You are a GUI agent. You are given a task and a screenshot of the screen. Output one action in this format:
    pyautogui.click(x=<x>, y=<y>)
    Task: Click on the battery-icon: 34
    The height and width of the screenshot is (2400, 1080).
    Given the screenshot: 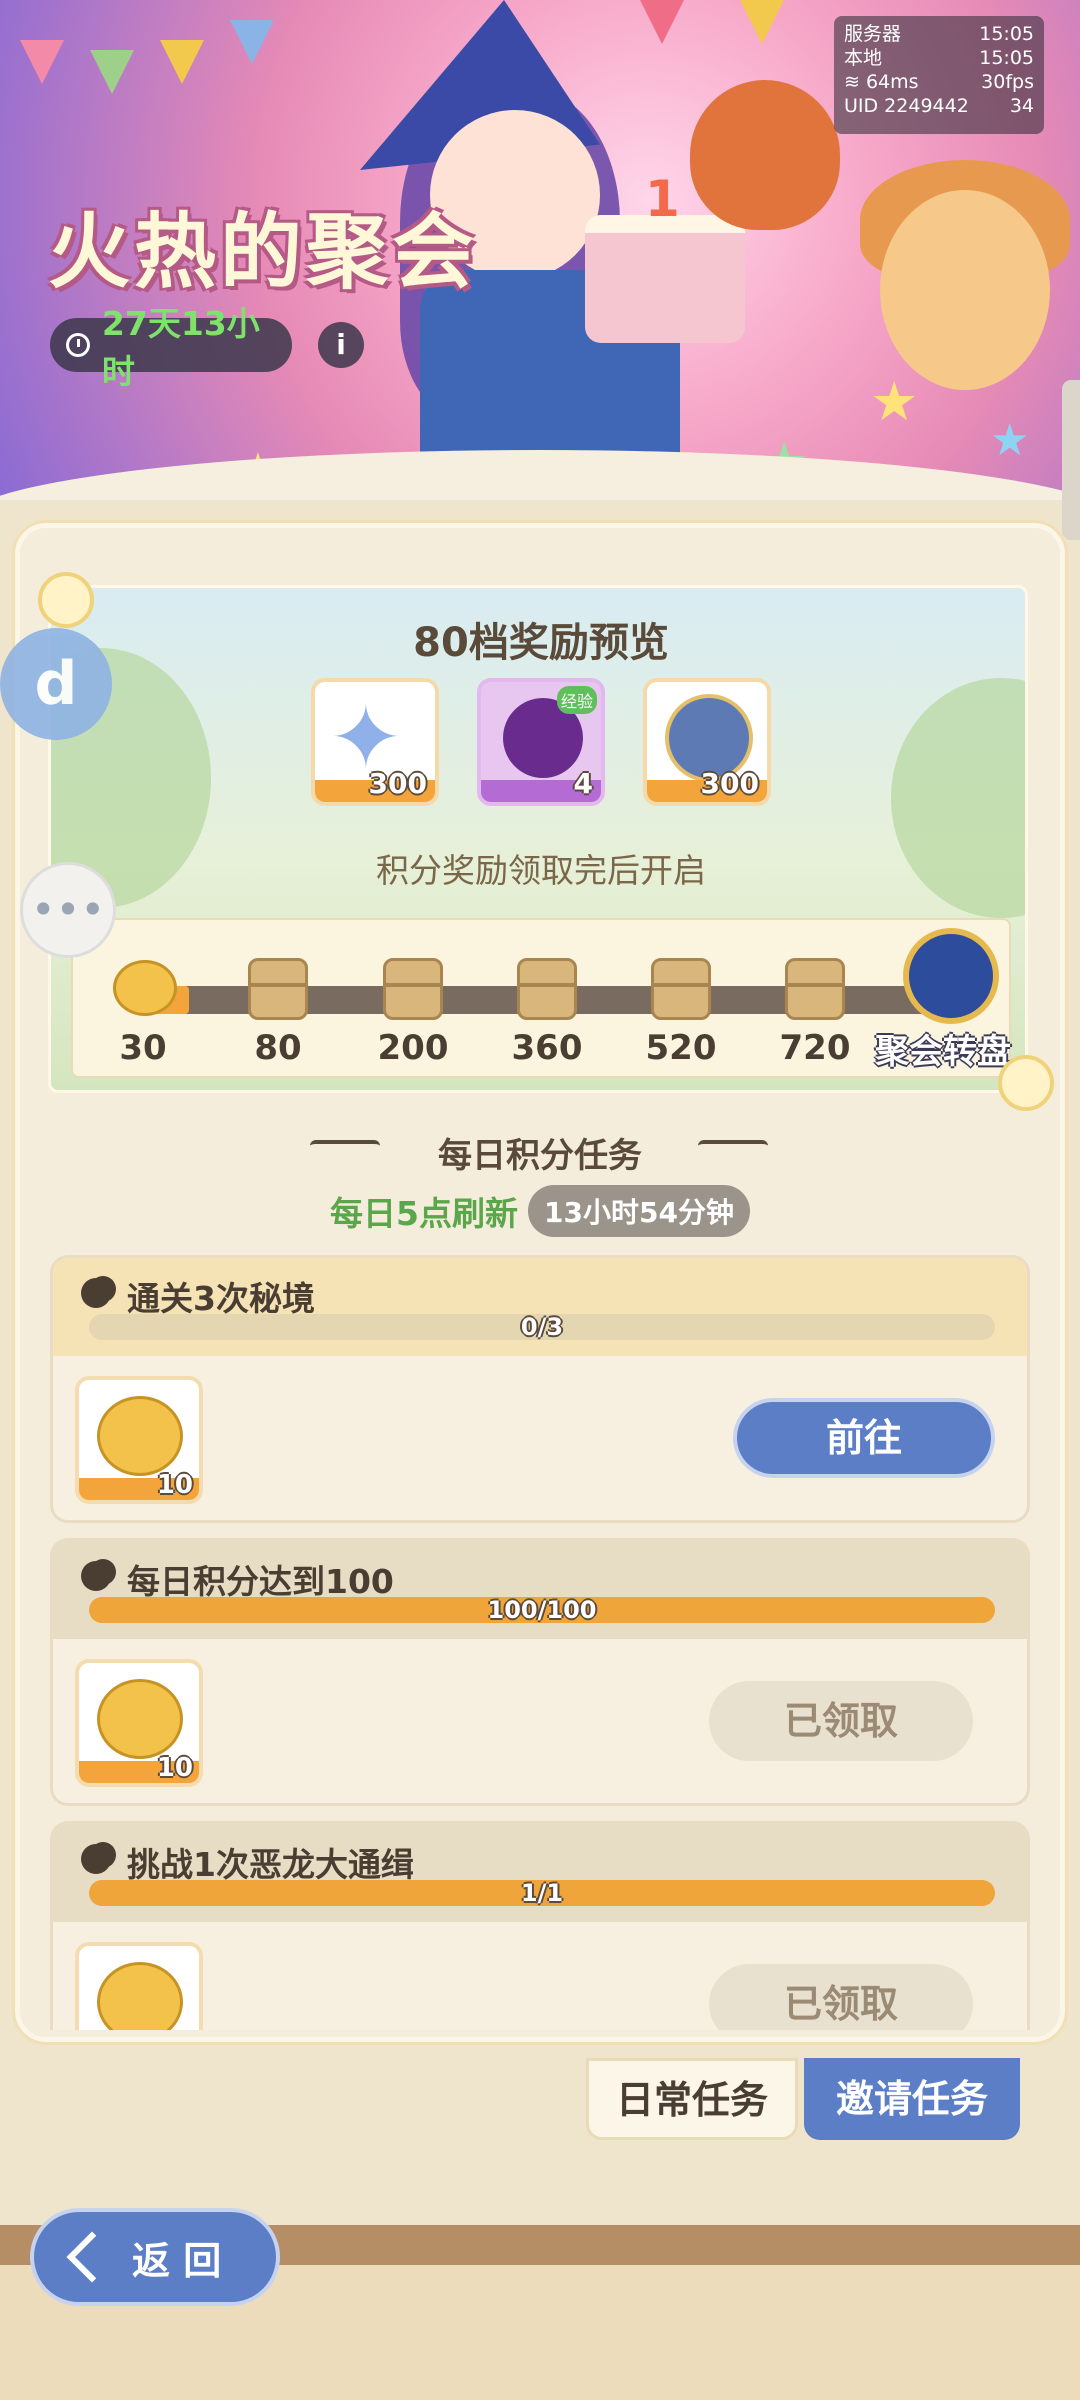 What is the action you would take?
    pyautogui.click(x=1022, y=106)
    